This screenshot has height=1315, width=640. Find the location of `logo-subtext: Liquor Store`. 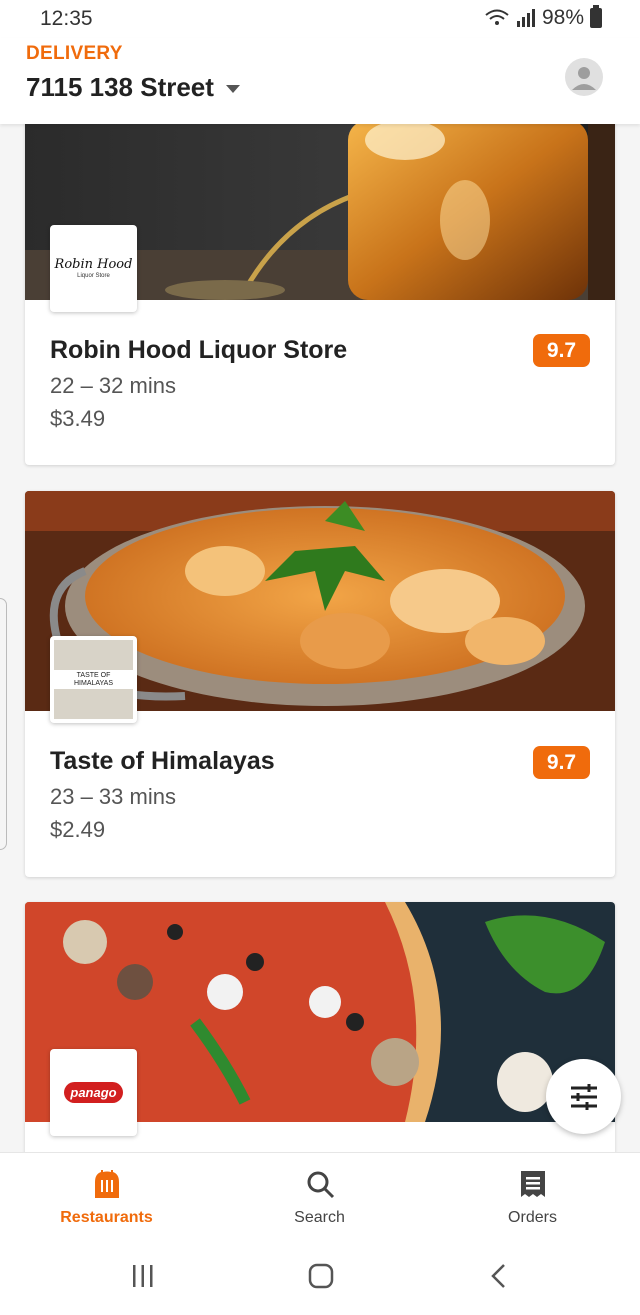

logo-subtext: Liquor Store is located at coordinates (93, 276).